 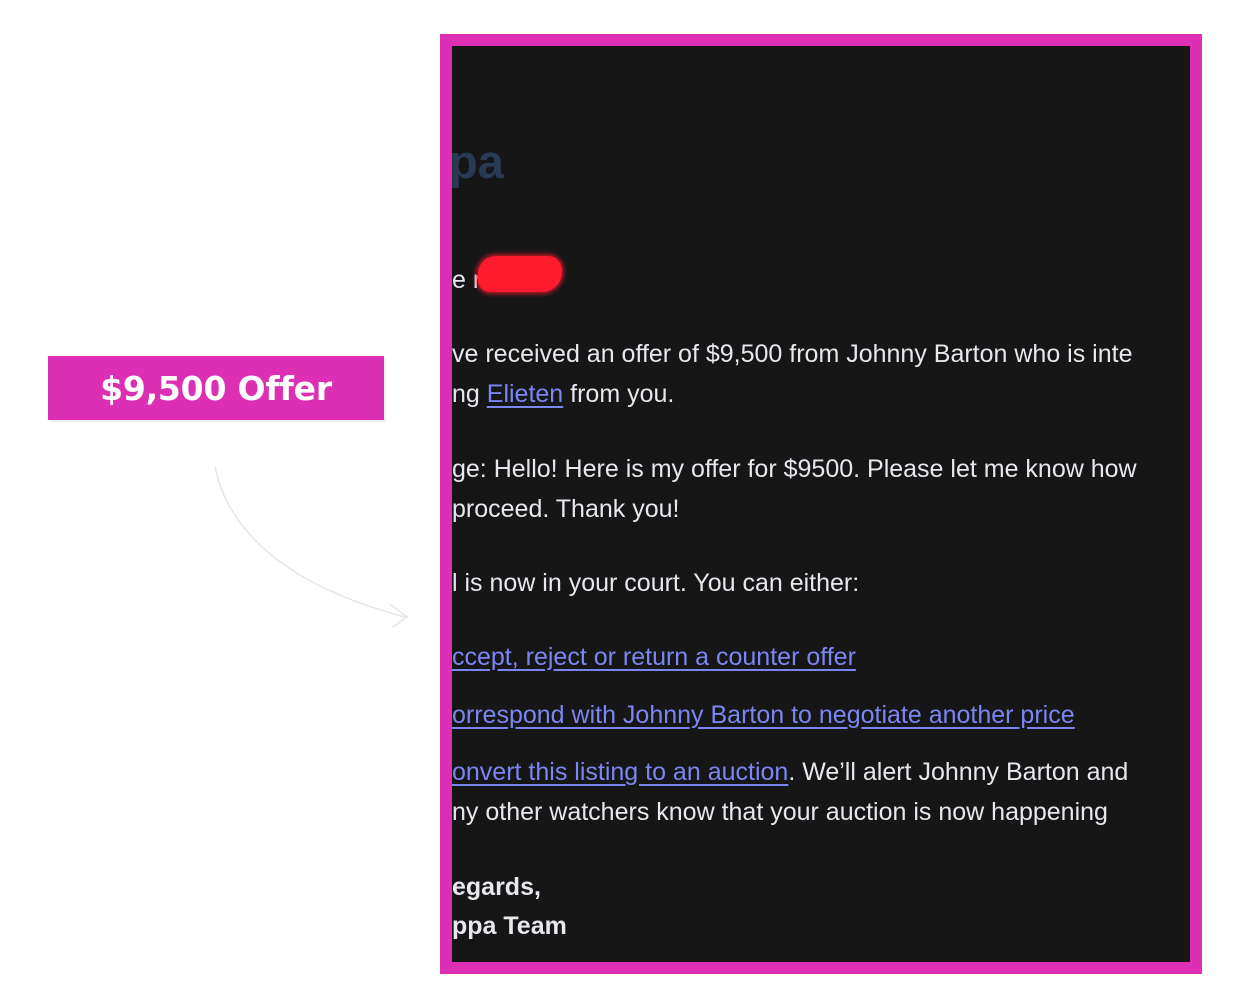 I want to click on signoff-line-2: ppa Team, so click(x=509, y=926).